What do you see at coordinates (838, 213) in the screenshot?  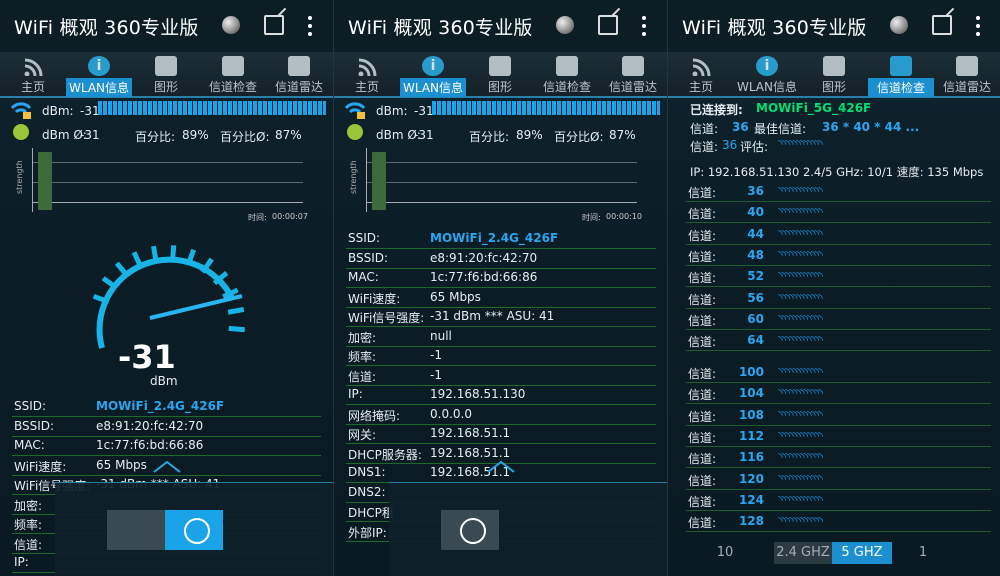 I see `channel-row: 信道: 40 ◝◝◝◝◝◝◝◝◝◝◝◝` at bounding box center [838, 213].